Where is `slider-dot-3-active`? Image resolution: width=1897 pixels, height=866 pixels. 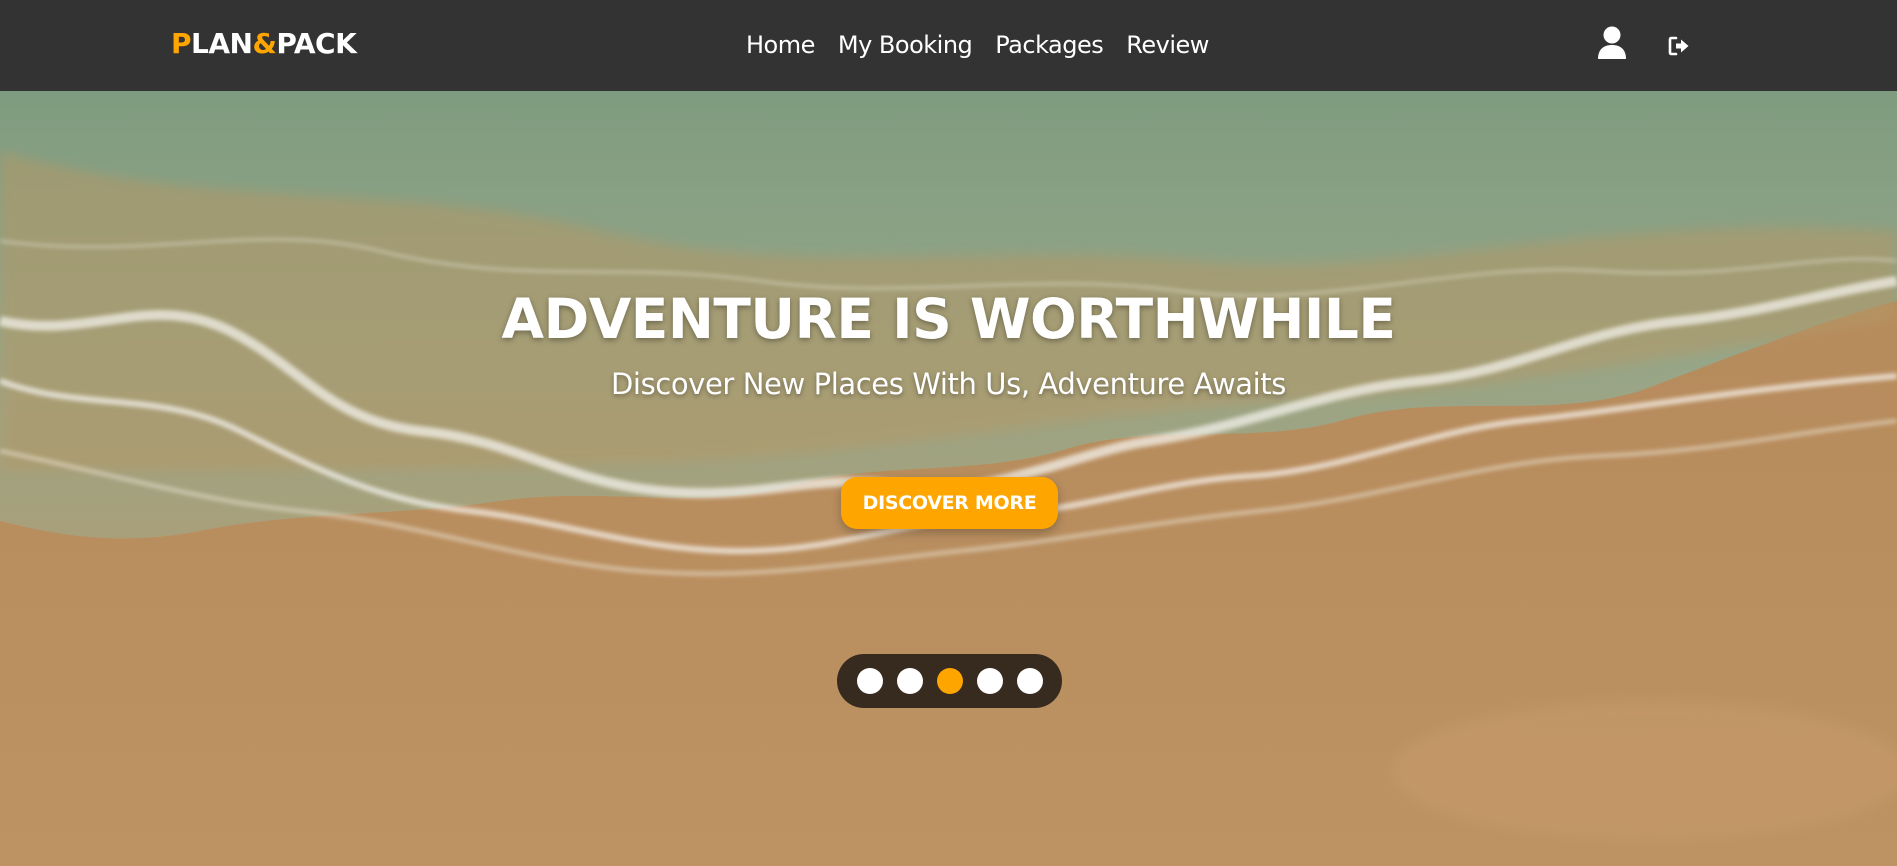 slider-dot-3-active is located at coordinates (949, 681).